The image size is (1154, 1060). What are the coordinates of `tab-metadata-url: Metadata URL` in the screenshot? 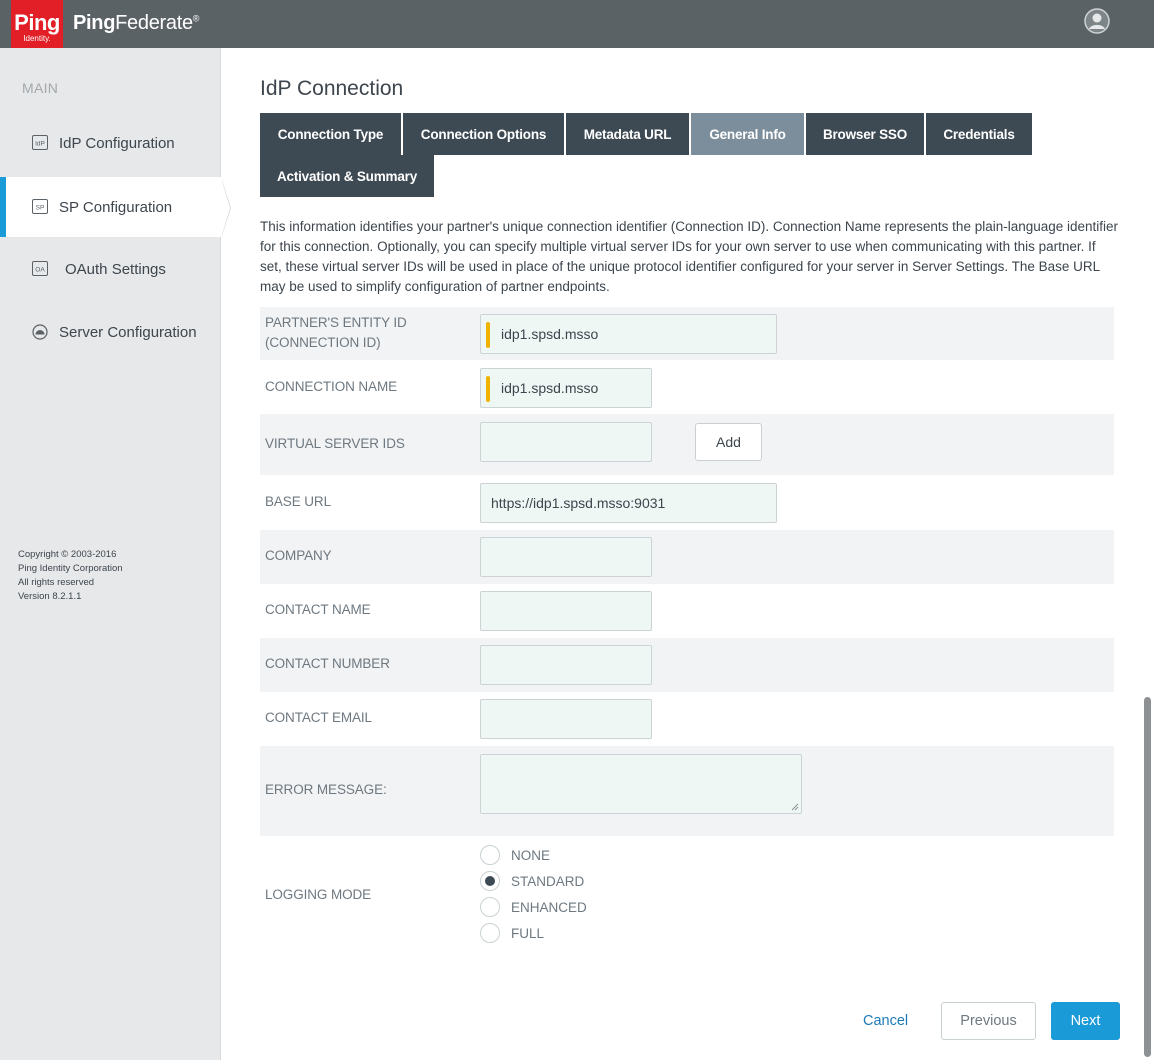 It's located at (627, 134).